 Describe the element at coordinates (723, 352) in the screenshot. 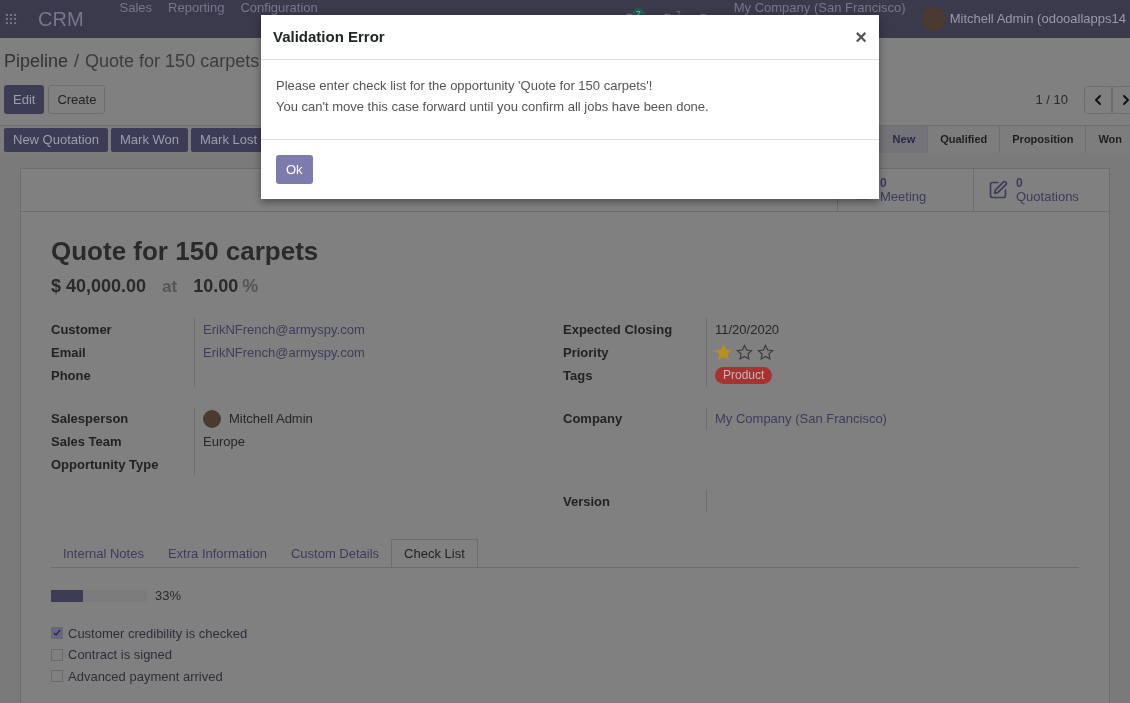

I see `filled-star-icon` at that location.